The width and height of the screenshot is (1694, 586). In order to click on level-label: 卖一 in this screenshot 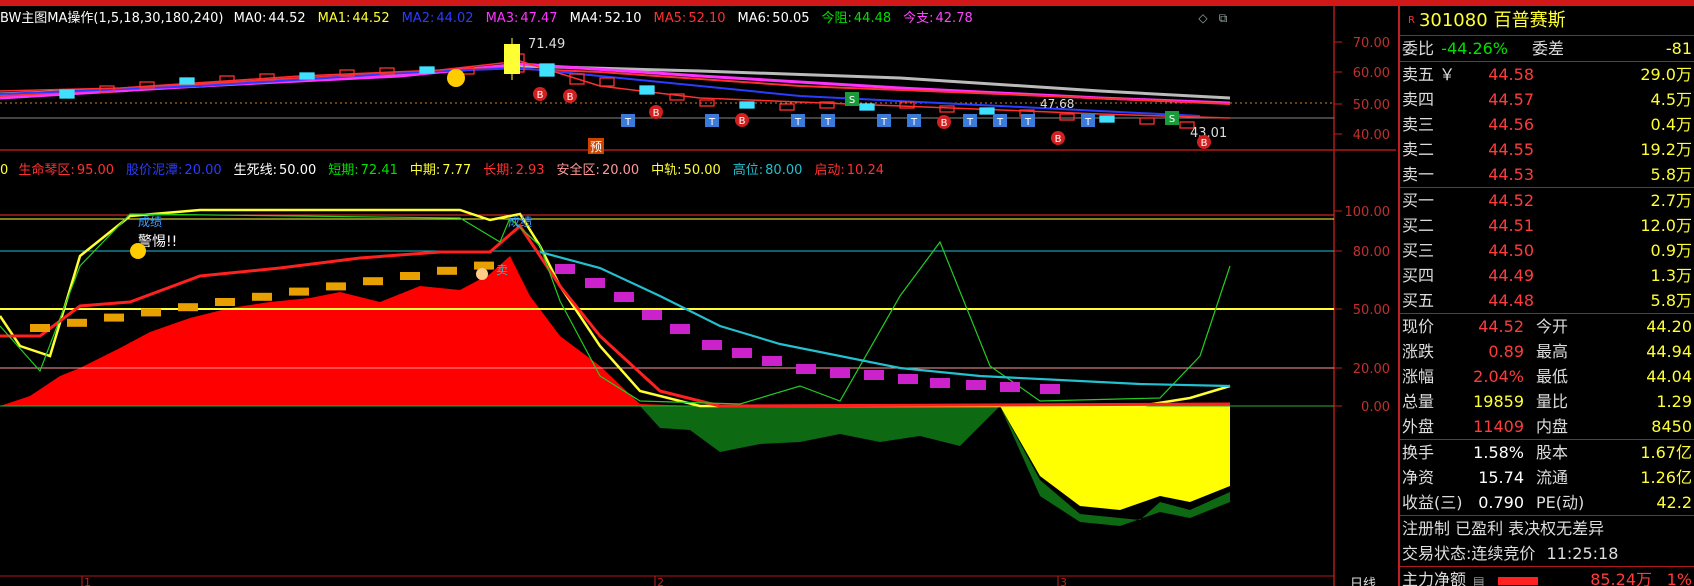, I will do `click(1418, 174)`.